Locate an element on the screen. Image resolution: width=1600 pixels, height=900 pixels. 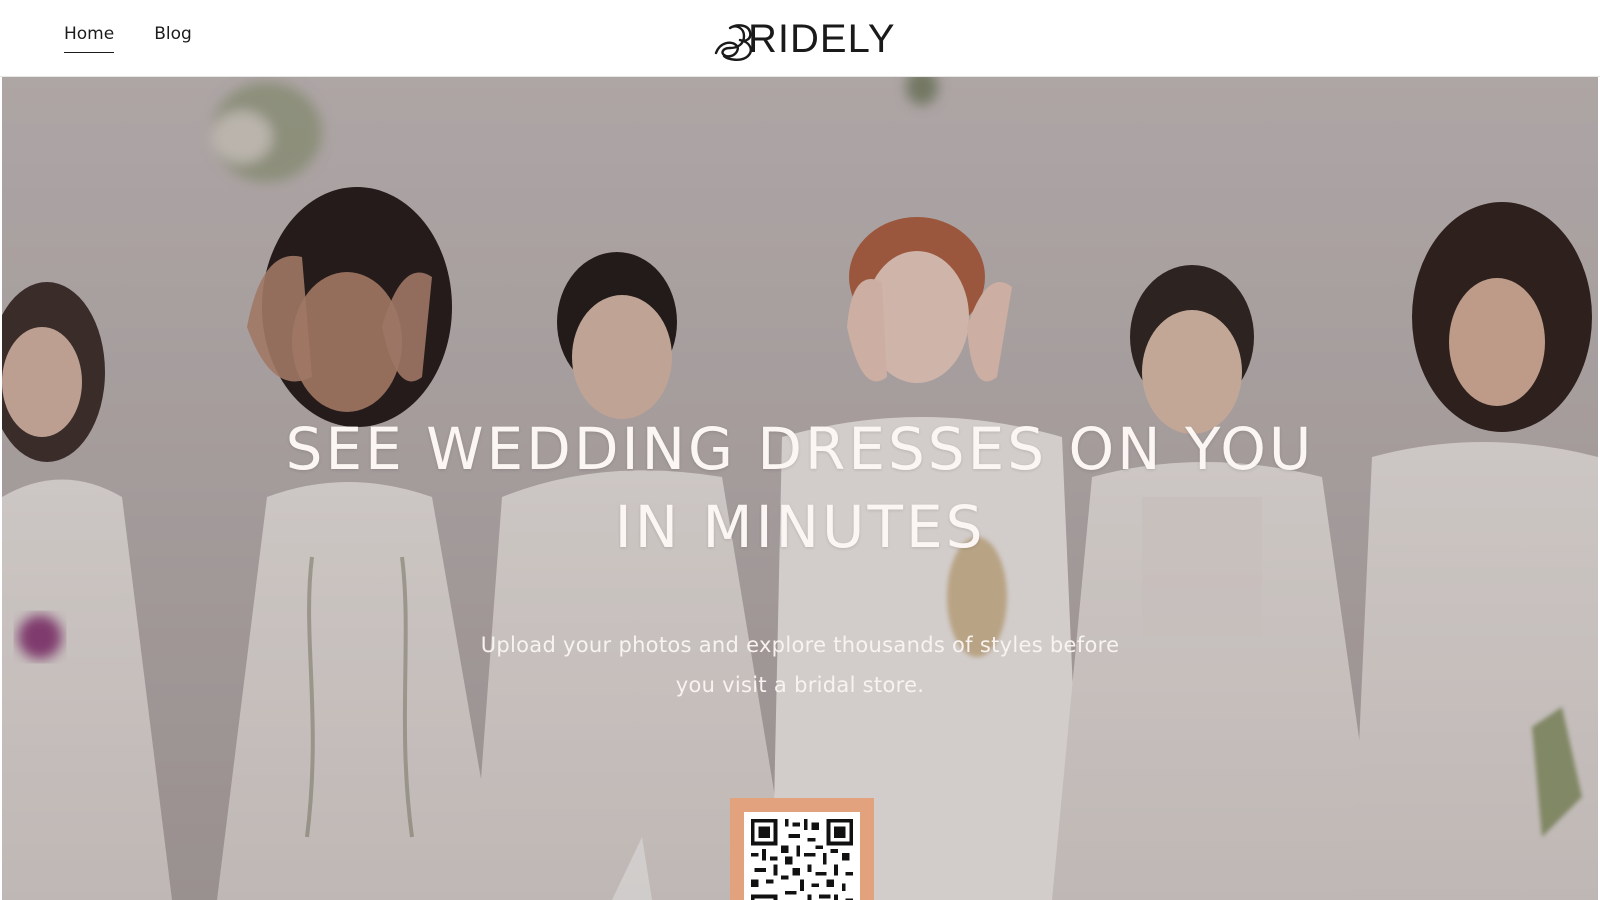
hero-subtitle-line-2: you visit a bridal store. is located at coordinates (800, 685).